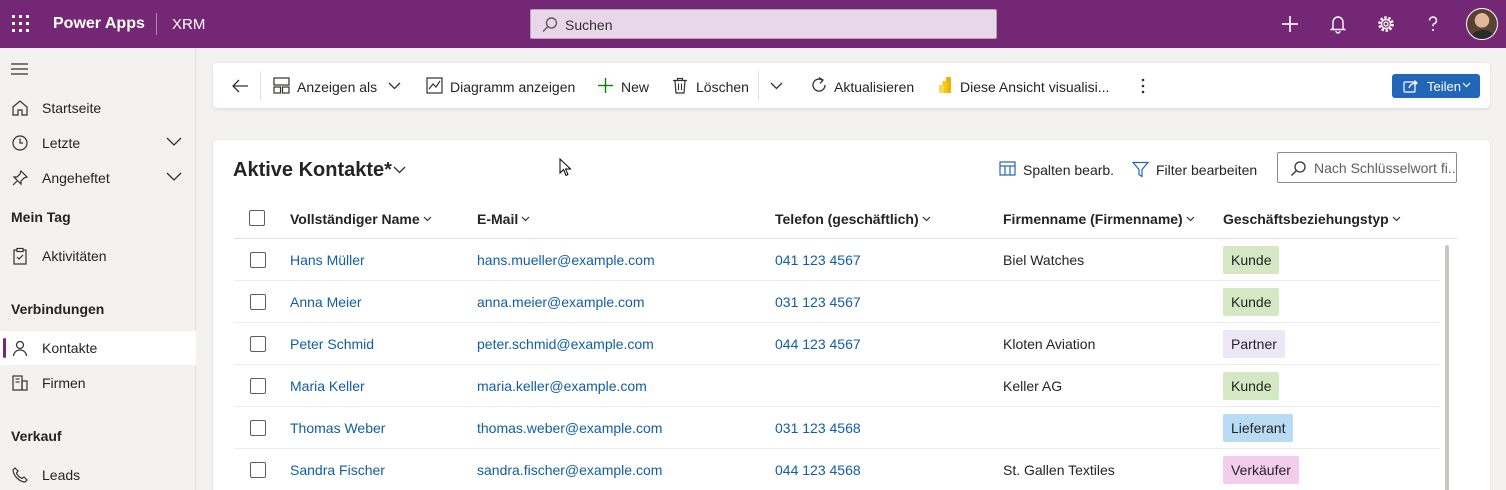  I want to click on email-link: peter.schmid@example.com, so click(565, 344).